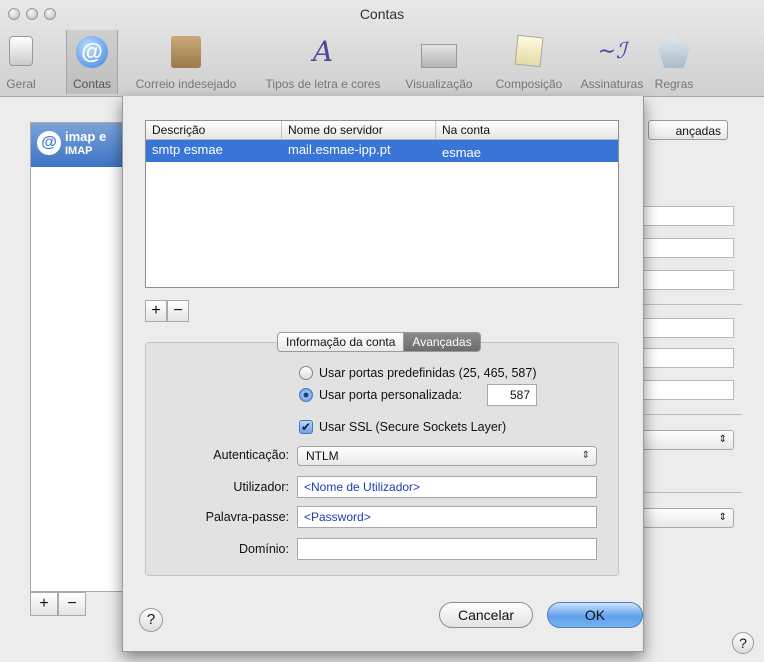 Image resolution: width=764 pixels, height=662 pixels. I want to click on account-name: imap e, so click(86, 136).